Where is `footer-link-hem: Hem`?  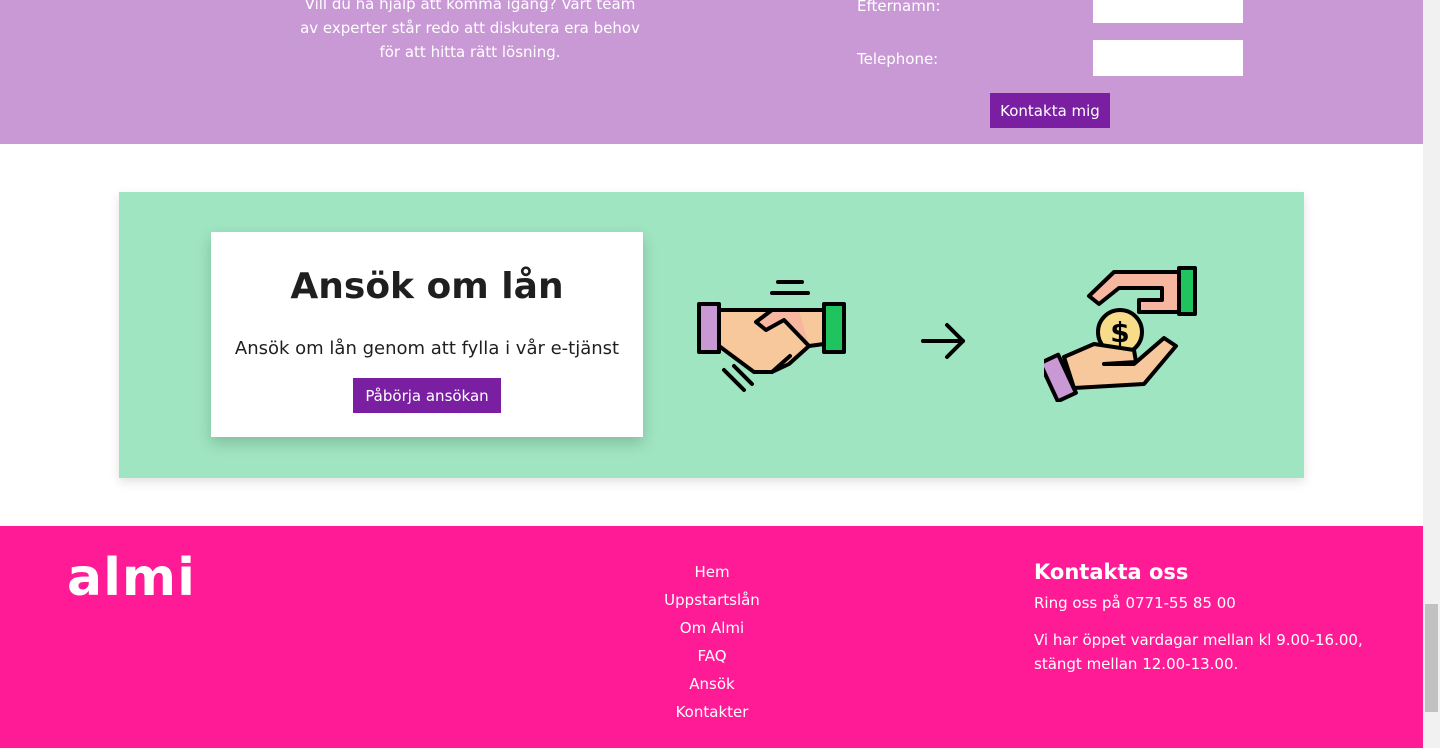 footer-link-hem: Hem is located at coordinates (711, 572).